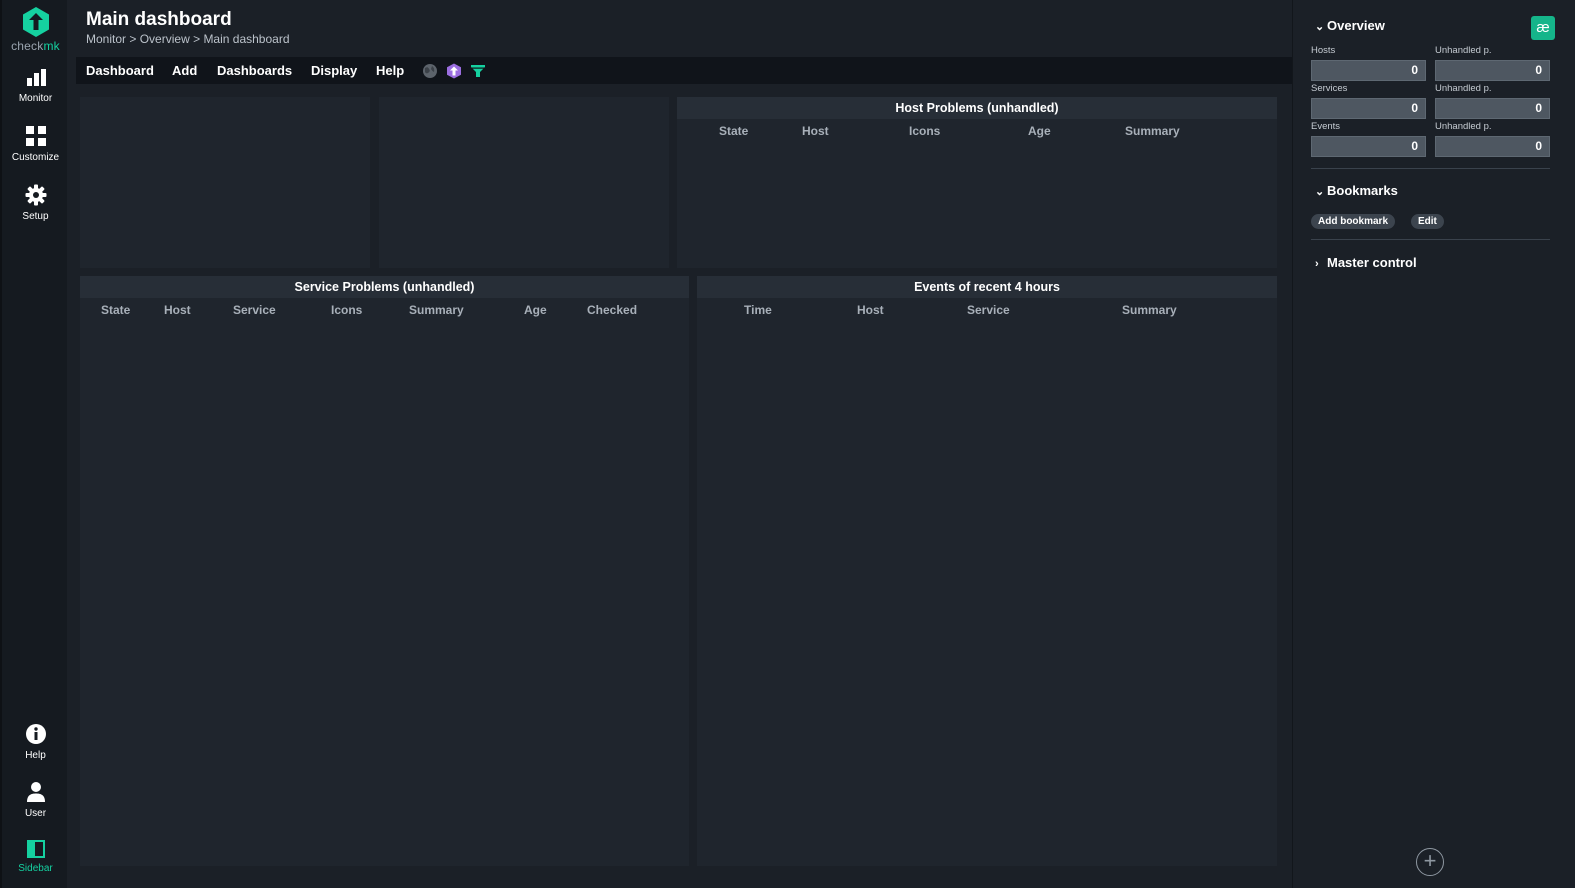 This screenshot has width=1575, height=888. I want to click on globe-icon, so click(430, 71).